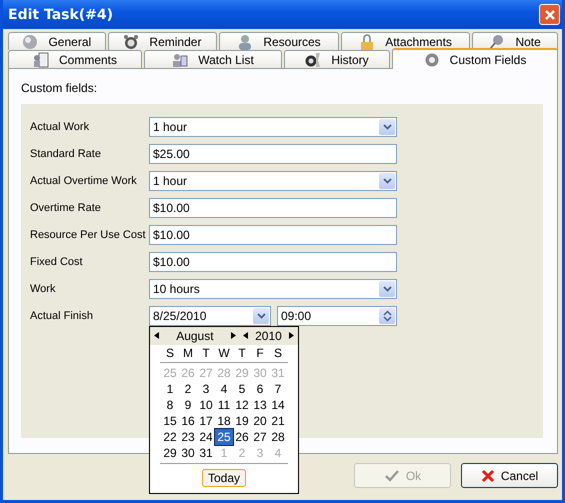 Image resolution: width=565 pixels, height=503 pixels. What do you see at coordinates (273, 154) in the screenshot?
I see `text-field: $25.00` at bounding box center [273, 154].